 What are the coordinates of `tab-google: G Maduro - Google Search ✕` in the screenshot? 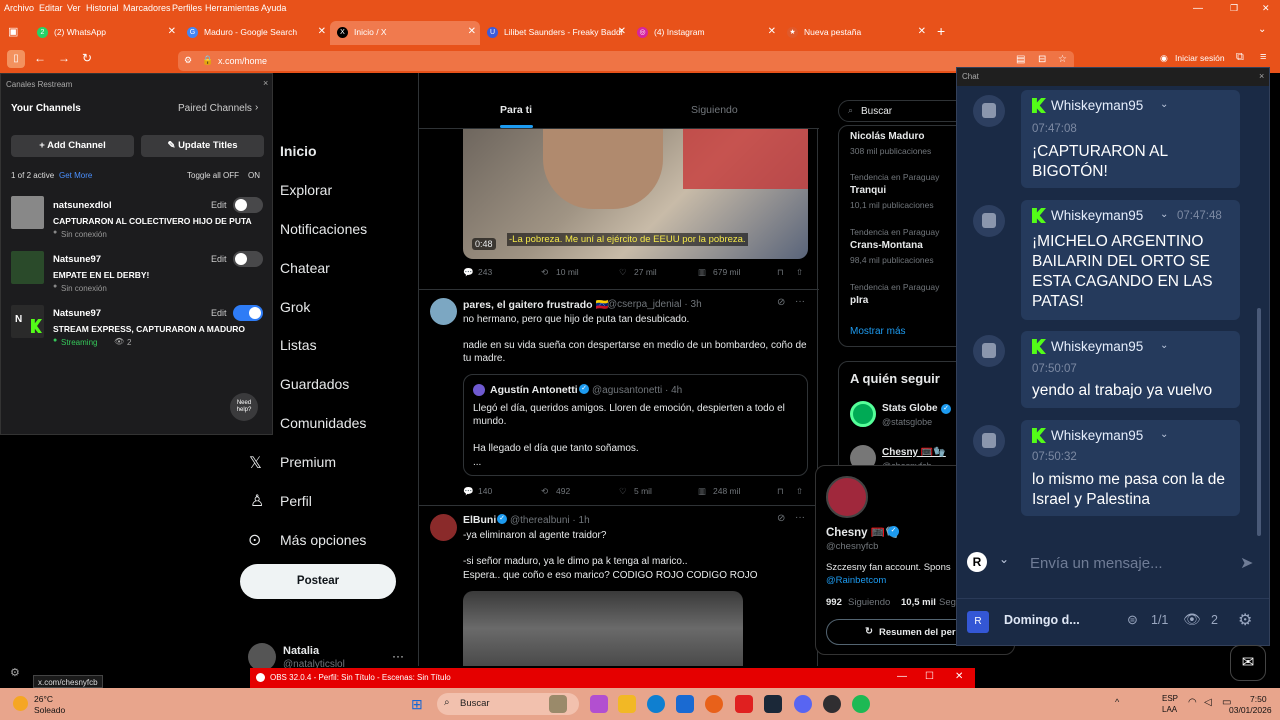 It's located at (255, 33).